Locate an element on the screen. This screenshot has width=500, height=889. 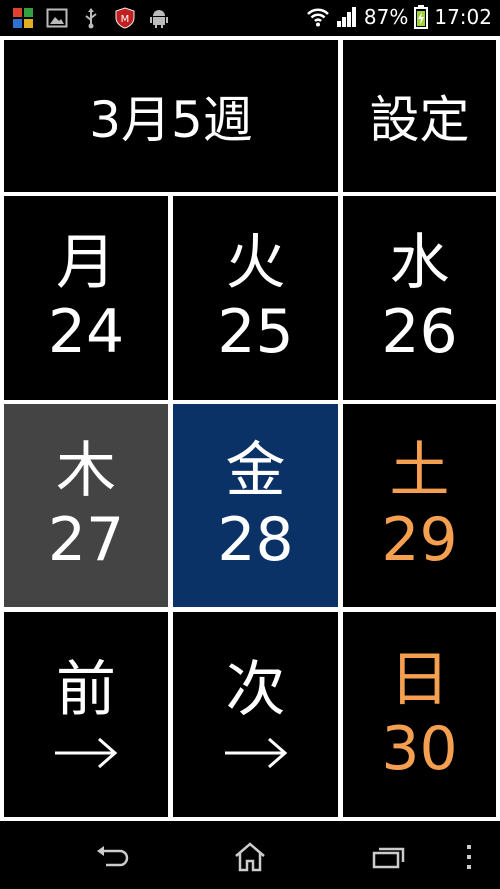
day-cell-sun: 日 30 is located at coordinates (419, 714).